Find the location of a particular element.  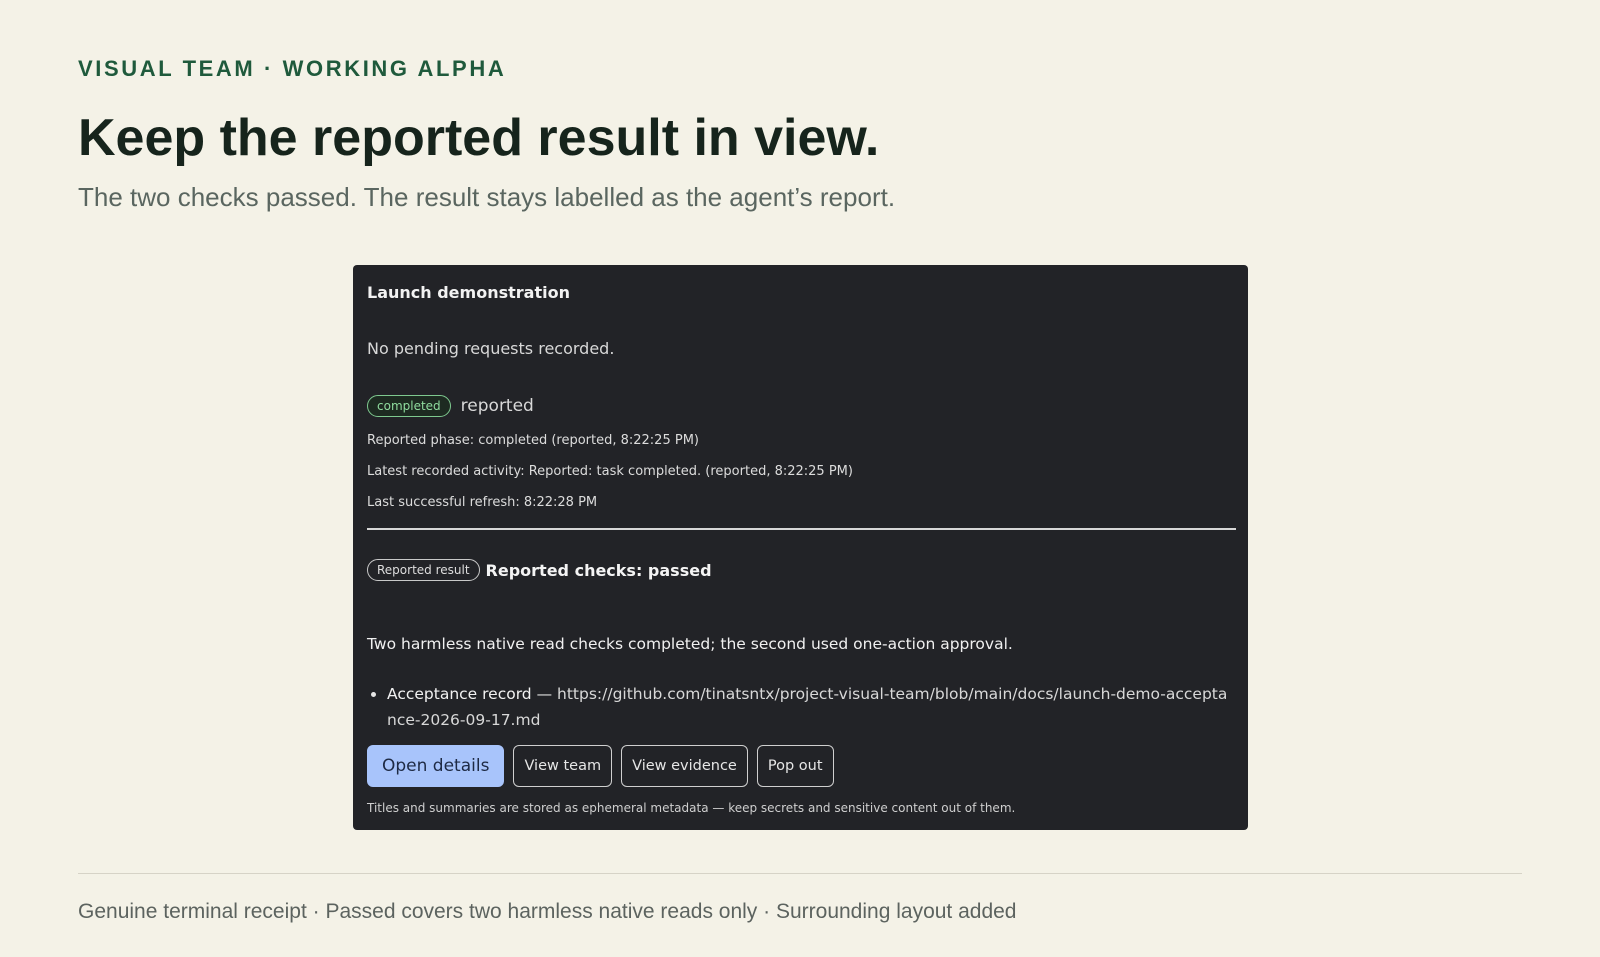

pop-out-button: Pop out is located at coordinates (795, 766).